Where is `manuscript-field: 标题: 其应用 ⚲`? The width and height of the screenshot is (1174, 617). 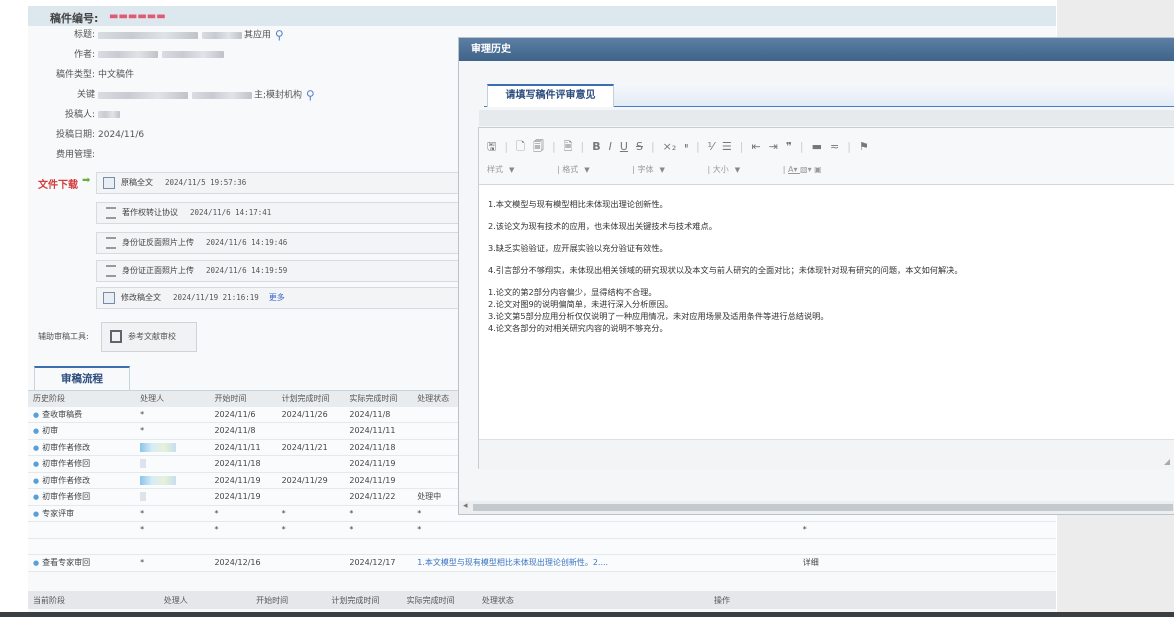
manuscript-field: 标题: 其应用 ⚲ is located at coordinates (142, 35).